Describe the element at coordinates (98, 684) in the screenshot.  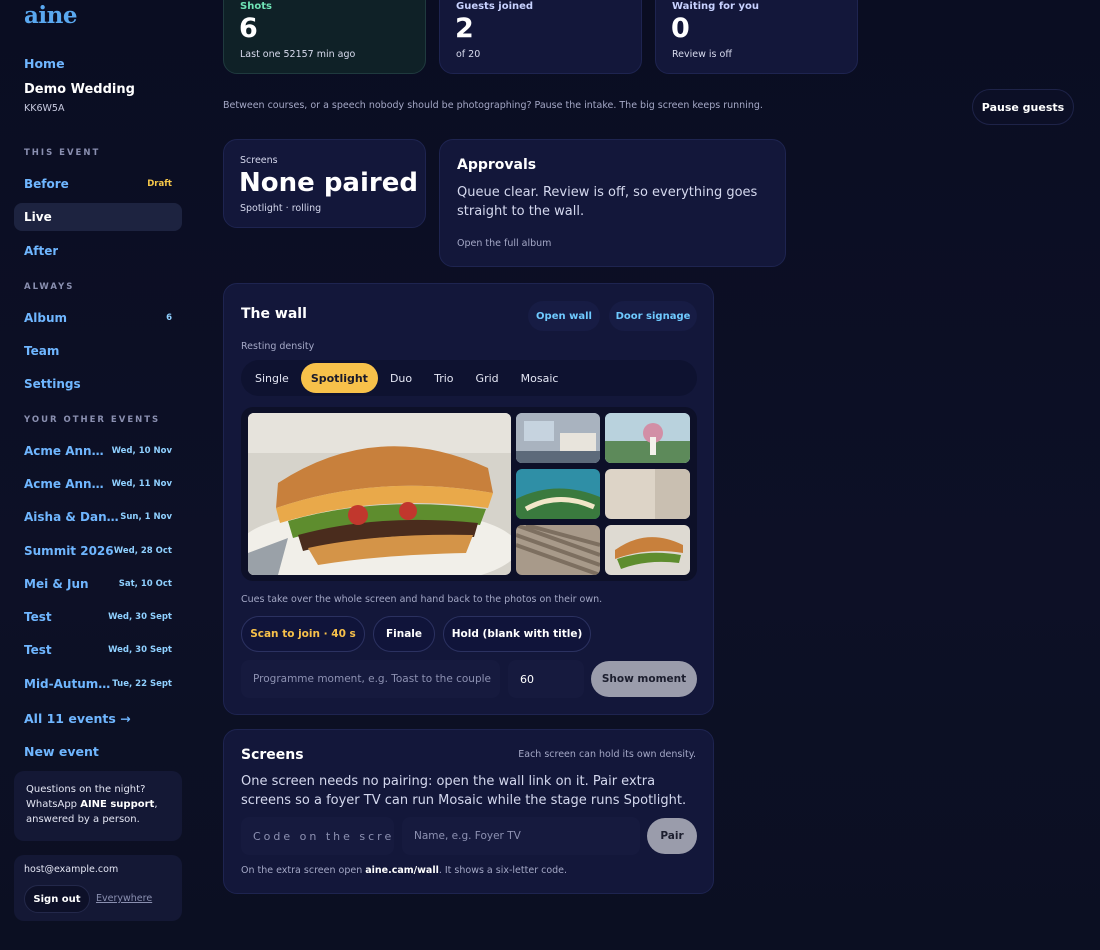
I see `sidebar-item-other-event: Mid-Autumn Festival Tue, 22 Sept` at that location.